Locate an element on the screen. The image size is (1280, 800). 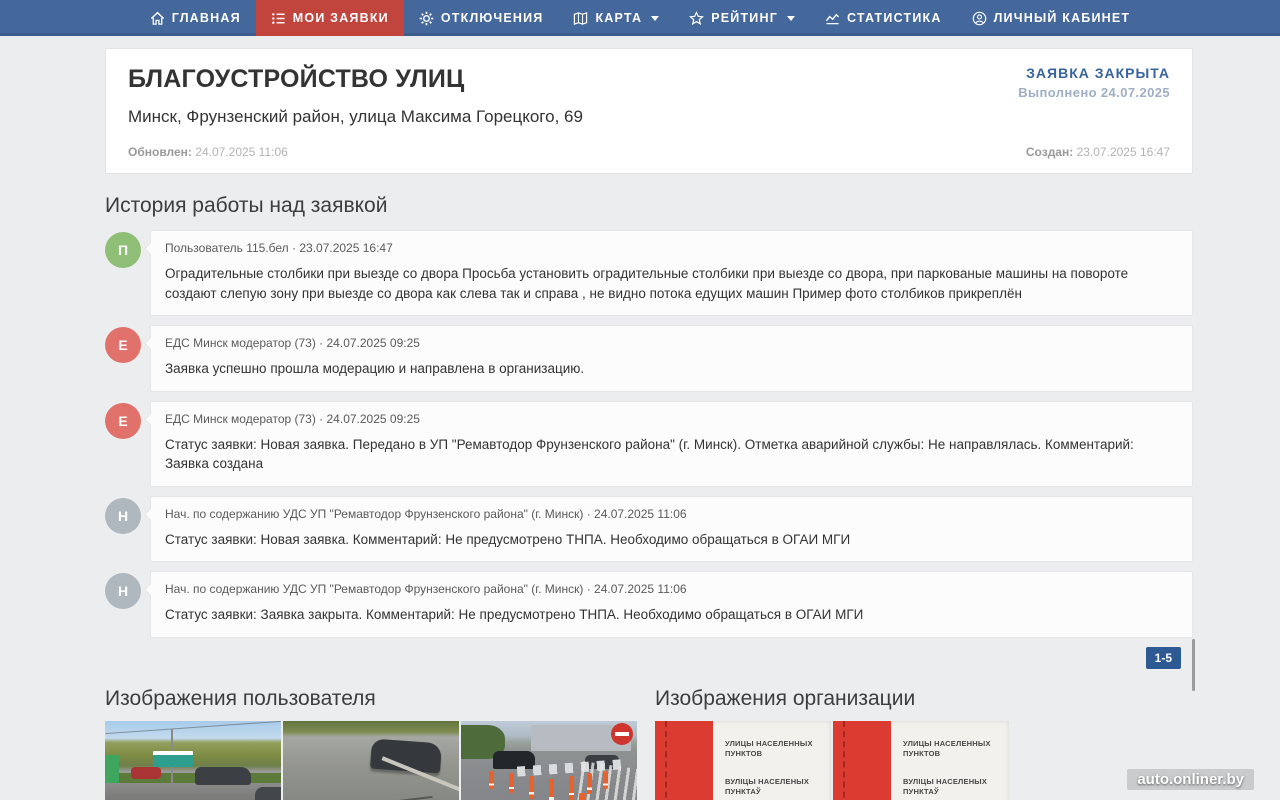
nav-item-statistics: СТАТИСТИКА is located at coordinates (883, 18).